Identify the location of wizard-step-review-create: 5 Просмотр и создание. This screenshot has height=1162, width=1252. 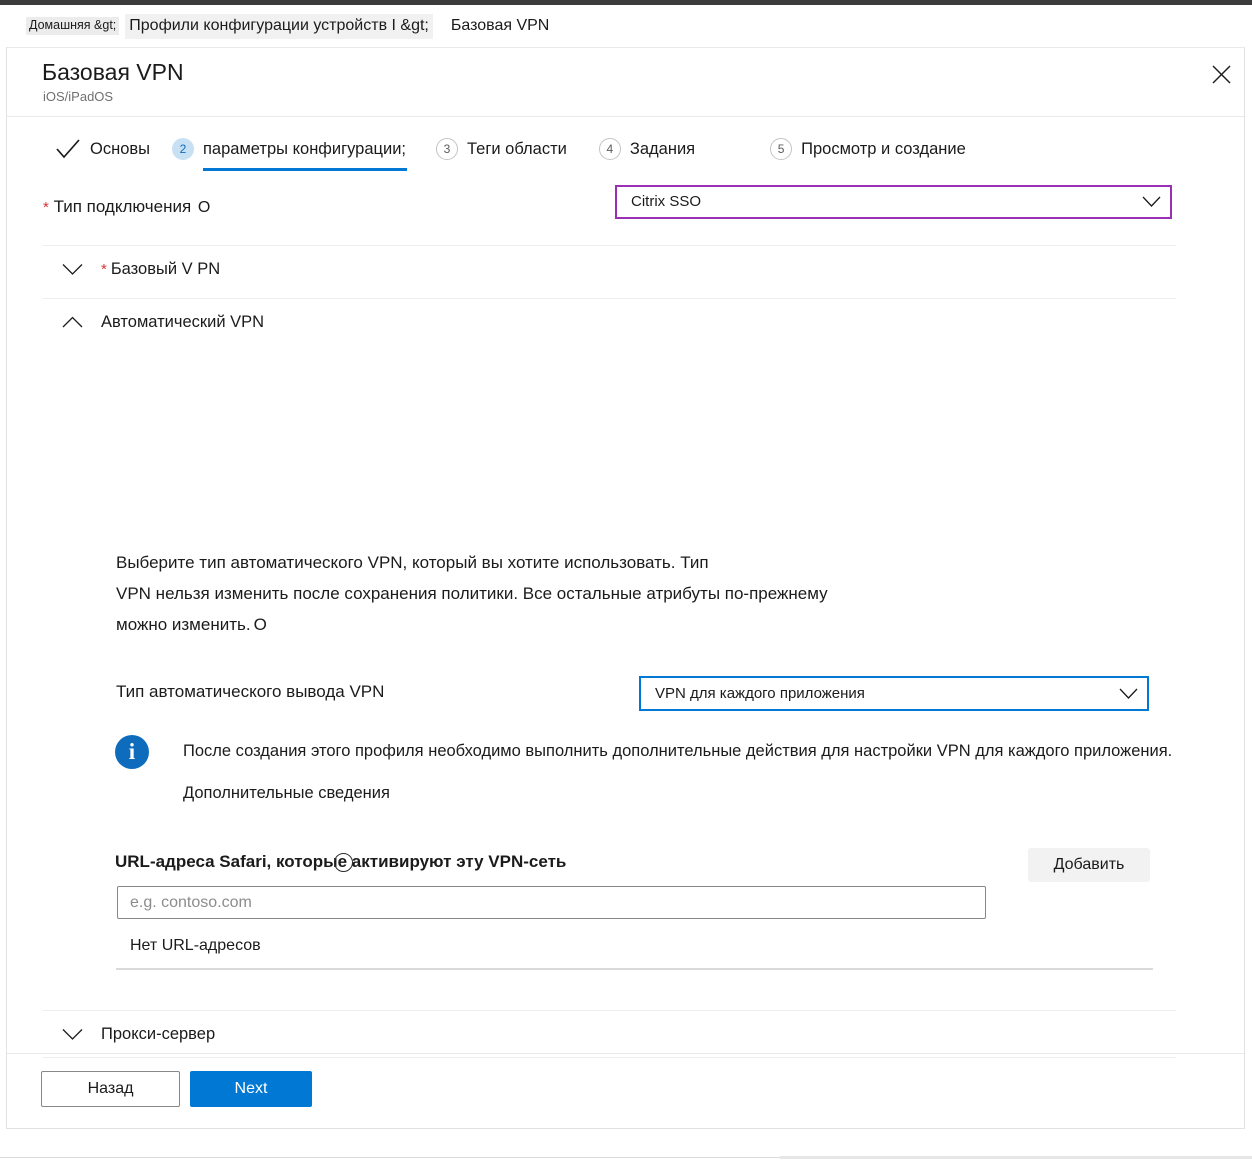
(868, 149).